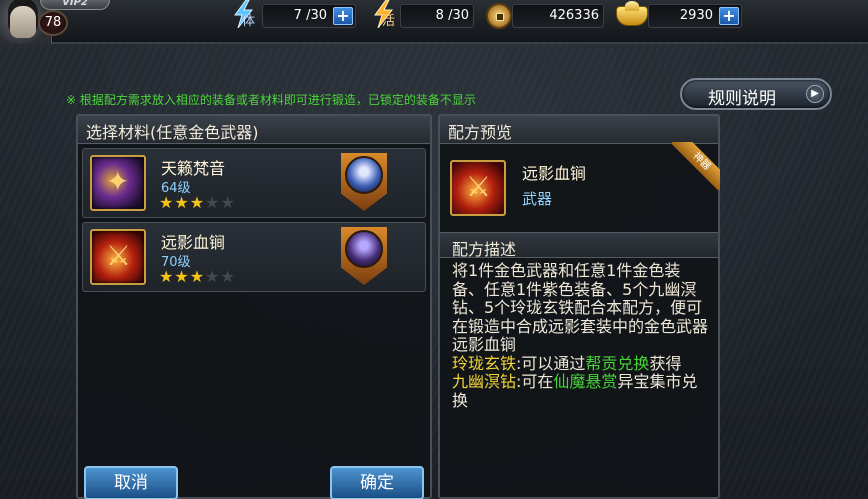 This screenshot has height=499, width=868. I want to click on preview-item-type: 武器, so click(537, 199).